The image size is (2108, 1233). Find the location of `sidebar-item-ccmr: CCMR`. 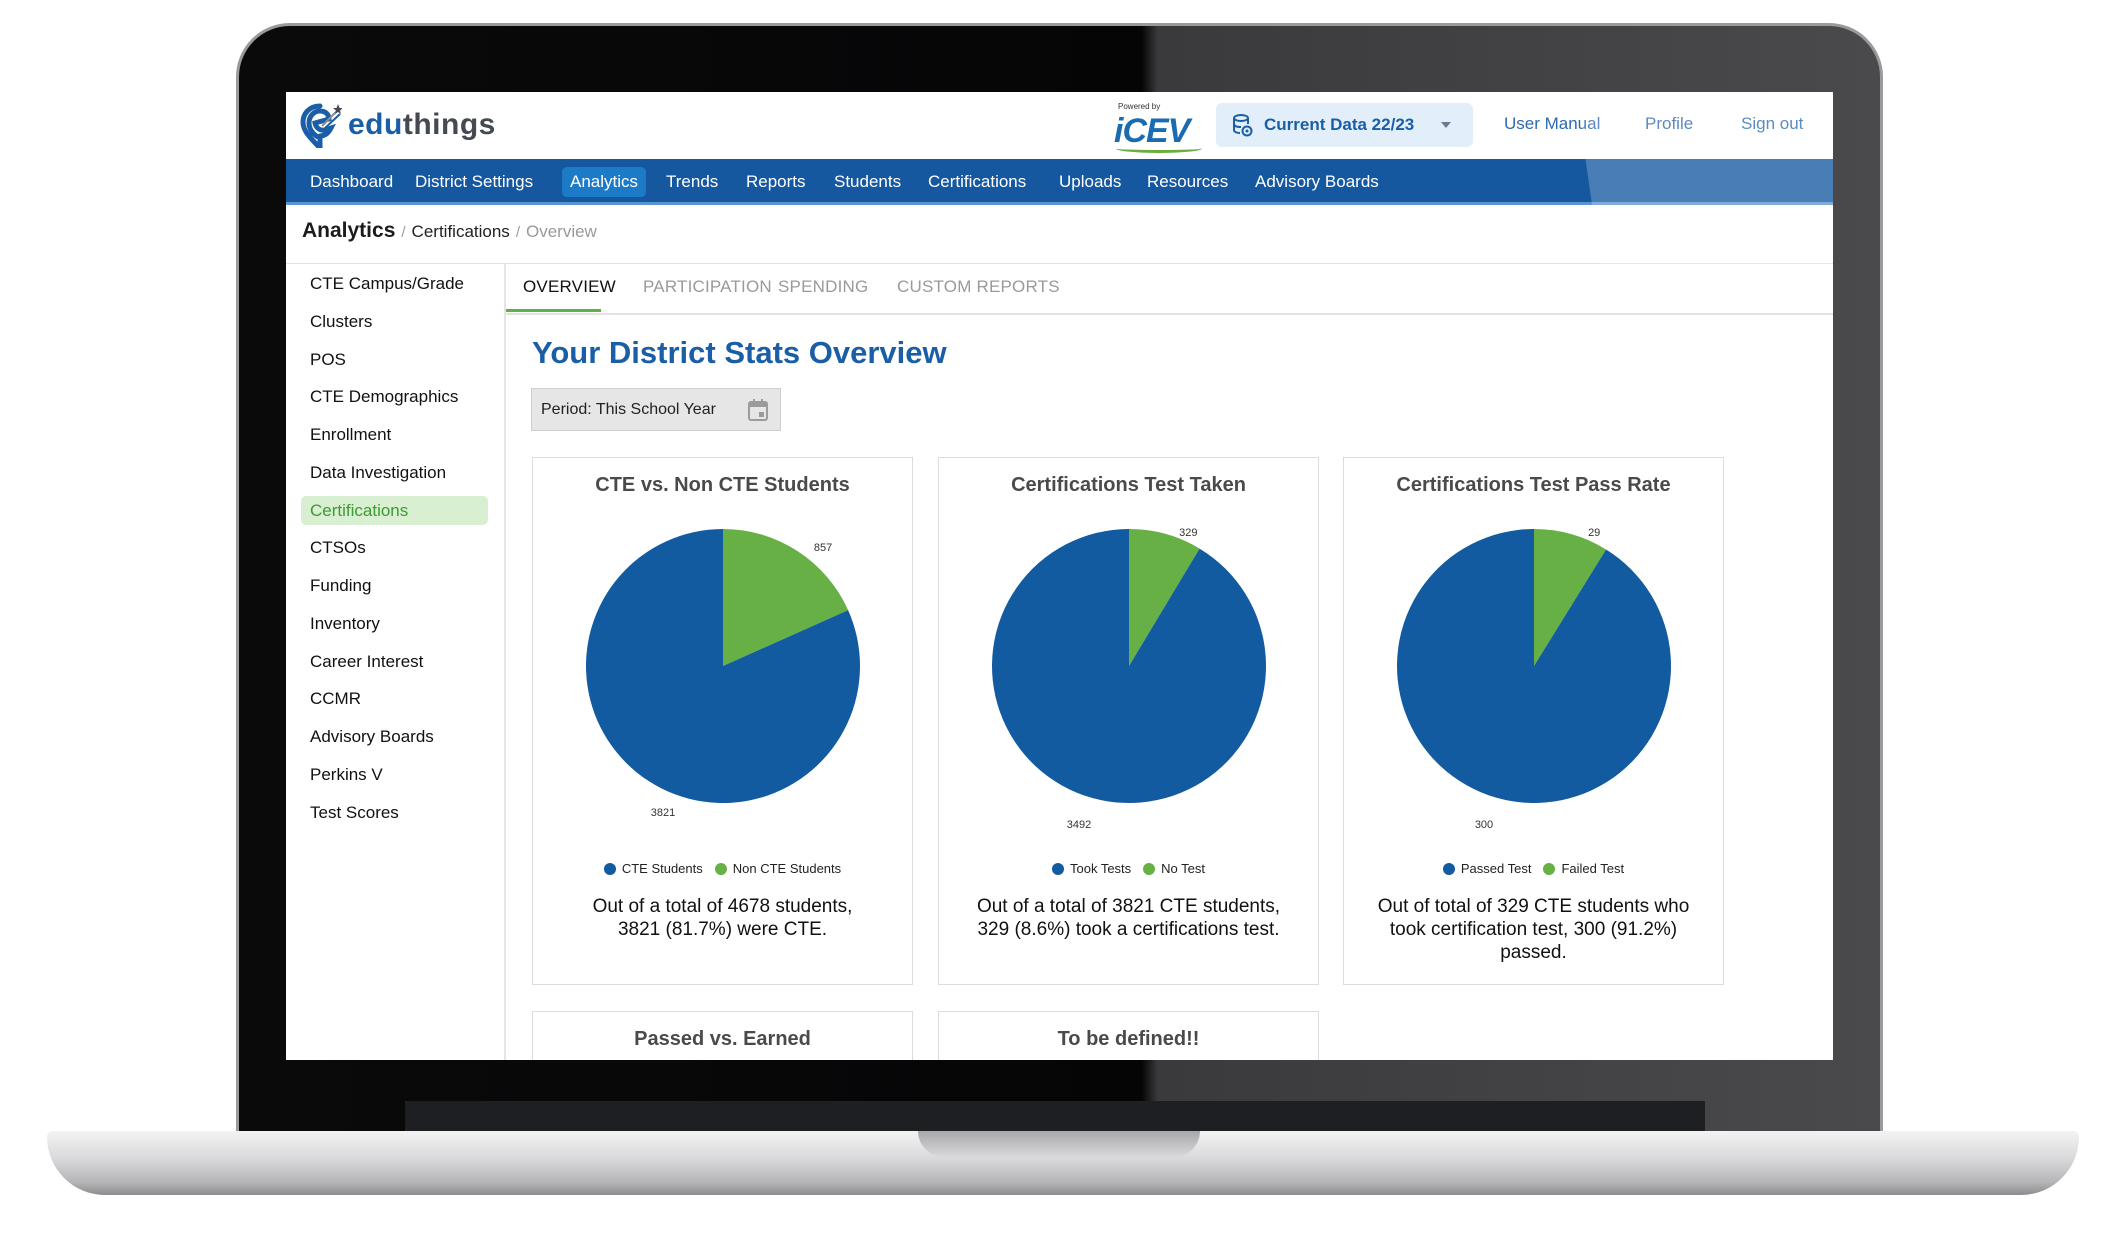

sidebar-item-ccmr: CCMR is located at coordinates (394, 698).